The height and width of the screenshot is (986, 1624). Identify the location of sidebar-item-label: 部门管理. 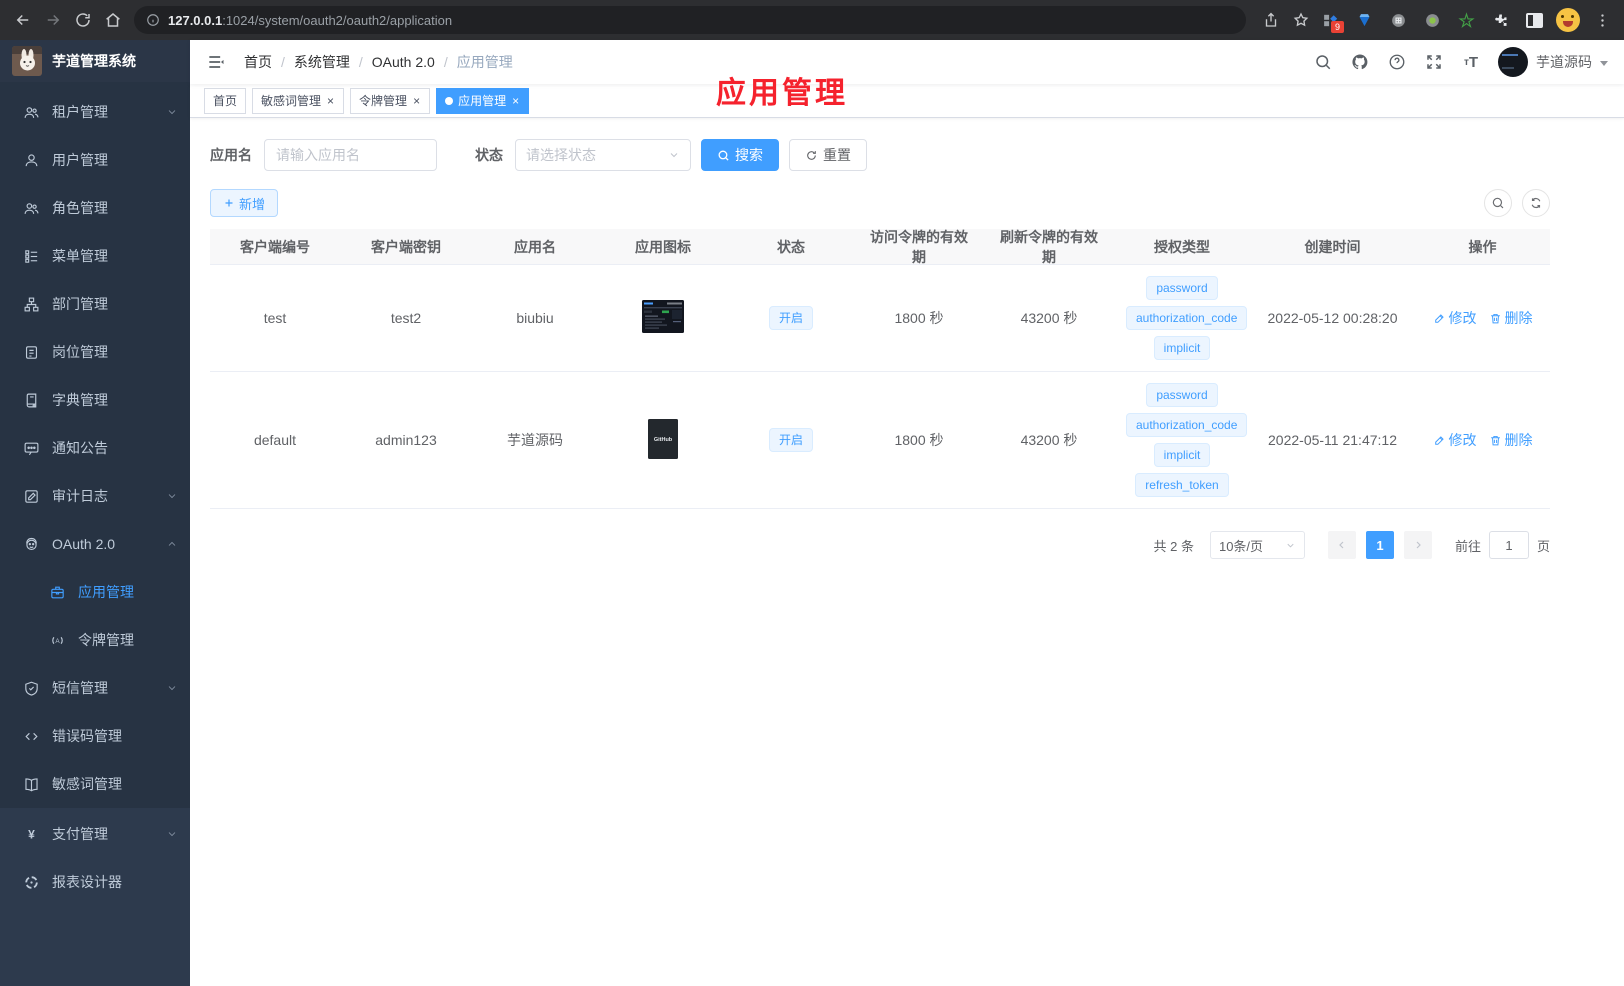
(80, 304).